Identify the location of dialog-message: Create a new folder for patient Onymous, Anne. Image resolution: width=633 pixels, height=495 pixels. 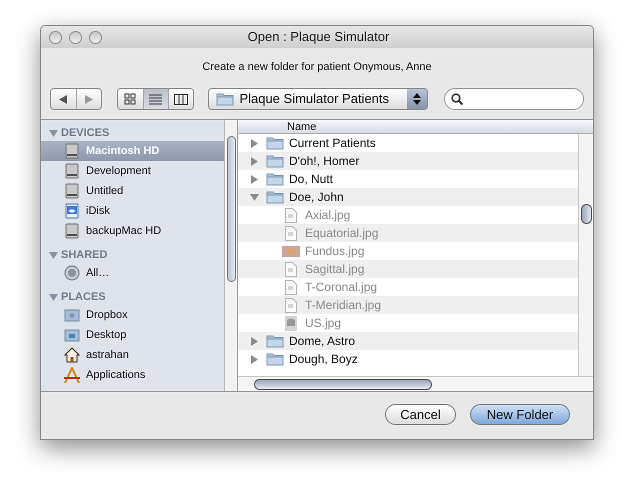
(317, 67).